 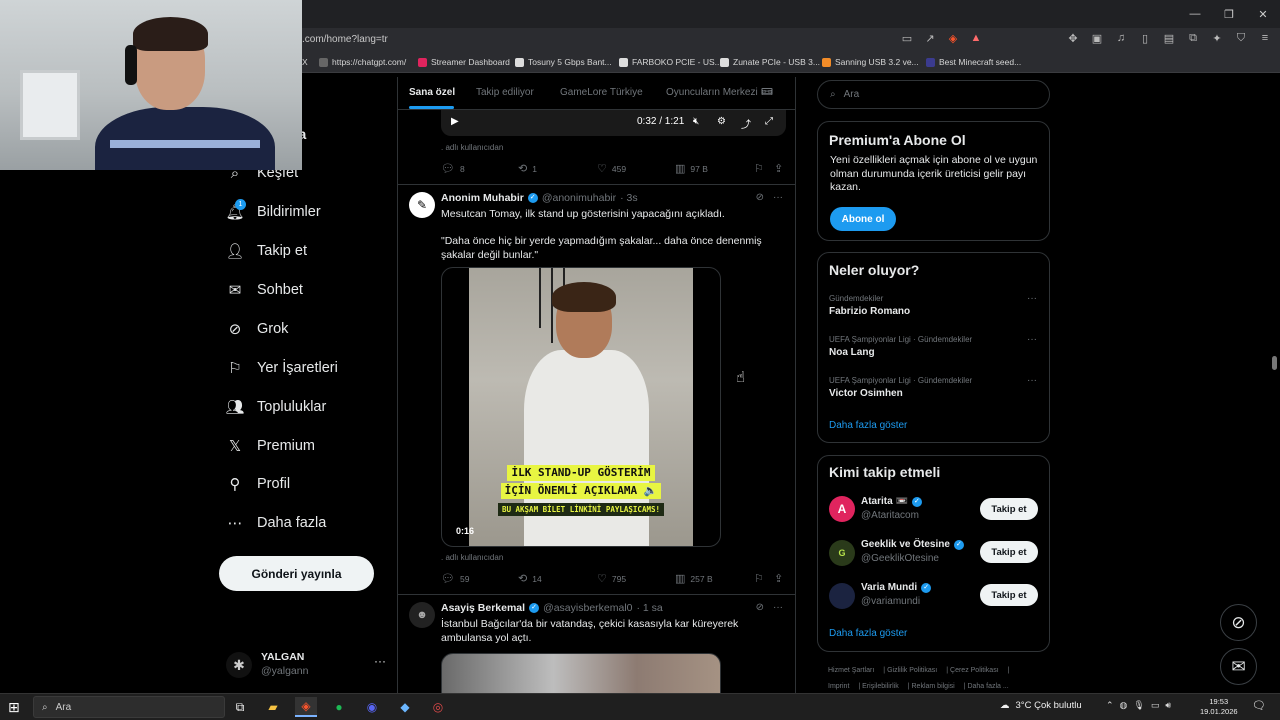 What do you see at coordinates (505, 92) in the screenshot?
I see `tab-following: Takip ediliyor` at bounding box center [505, 92].